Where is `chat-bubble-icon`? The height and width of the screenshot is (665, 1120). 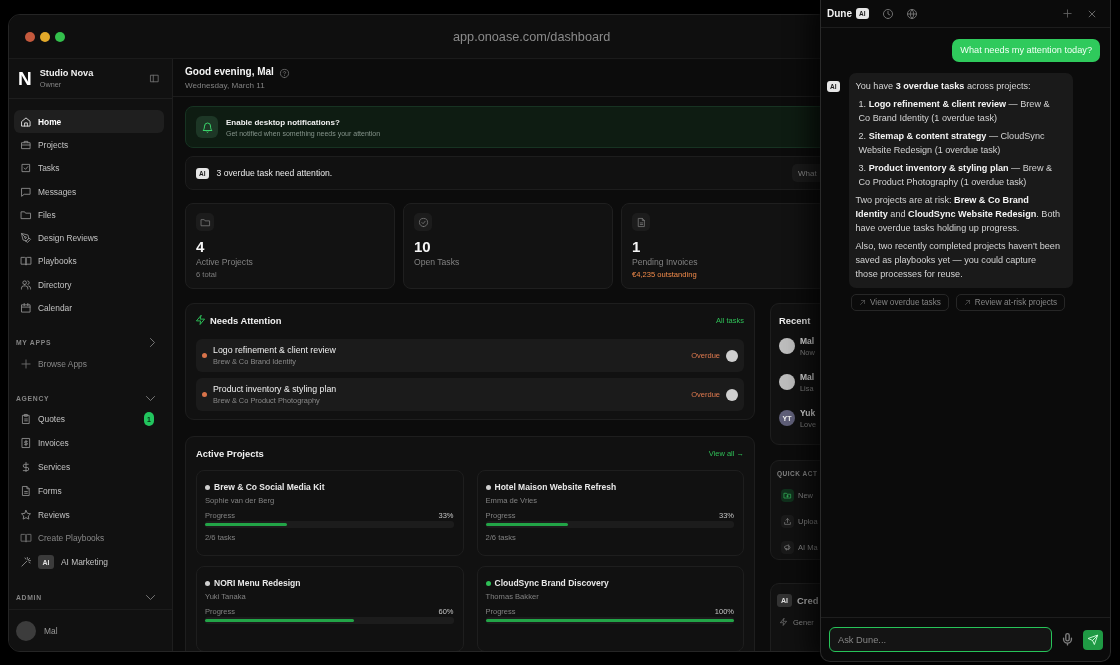 chat-bubble-icon is located at coordinates (26, 191).